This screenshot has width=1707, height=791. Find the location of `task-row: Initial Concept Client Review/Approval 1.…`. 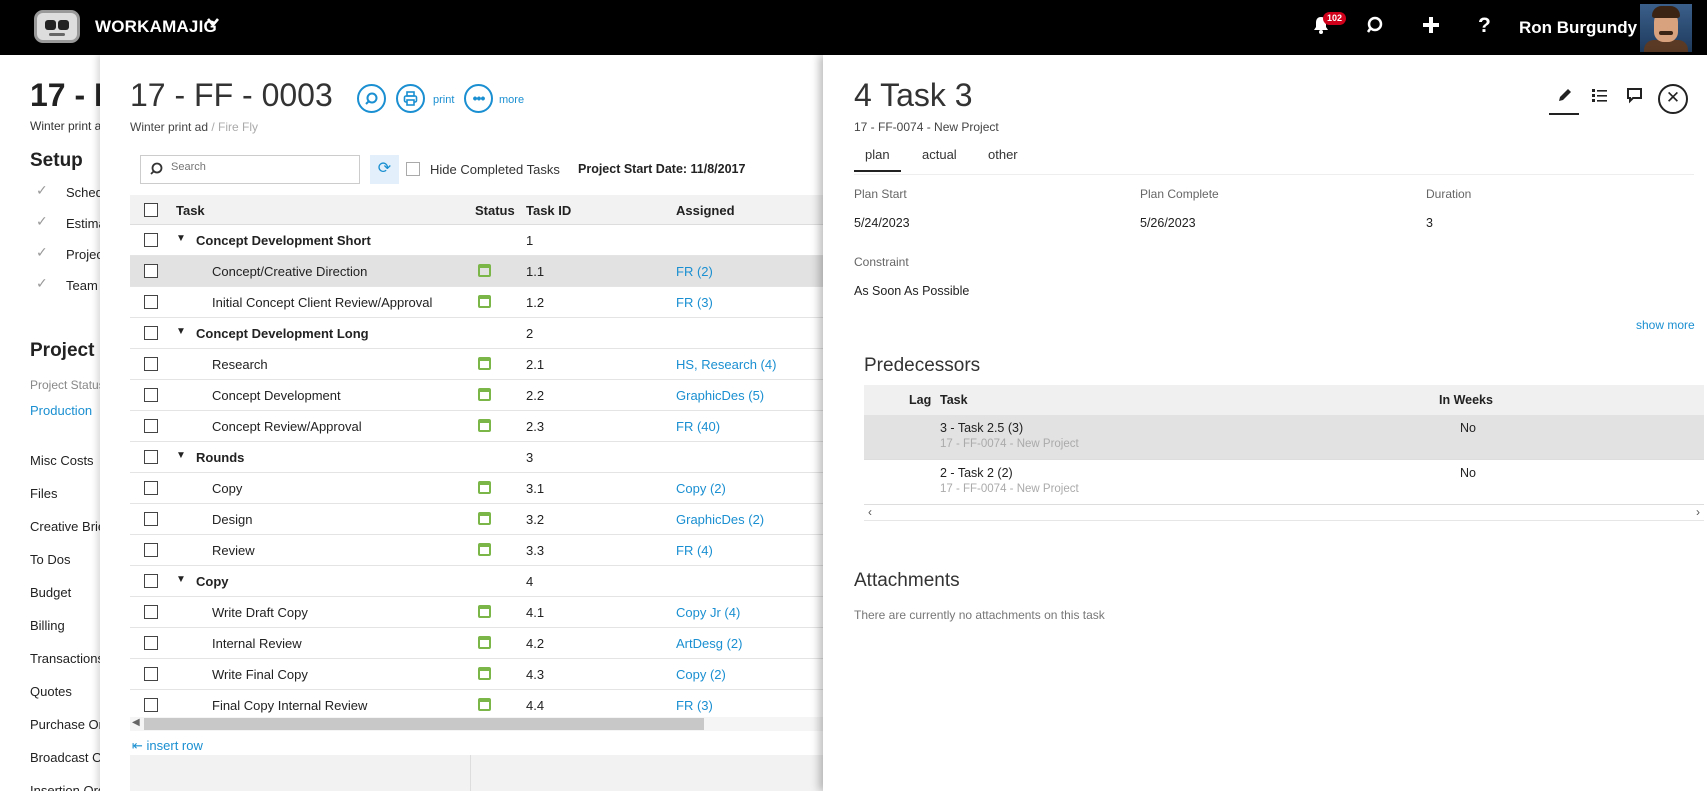

task-row: Initial Concept Client Review/Approval 1.… is located at coordinates (476, 302).